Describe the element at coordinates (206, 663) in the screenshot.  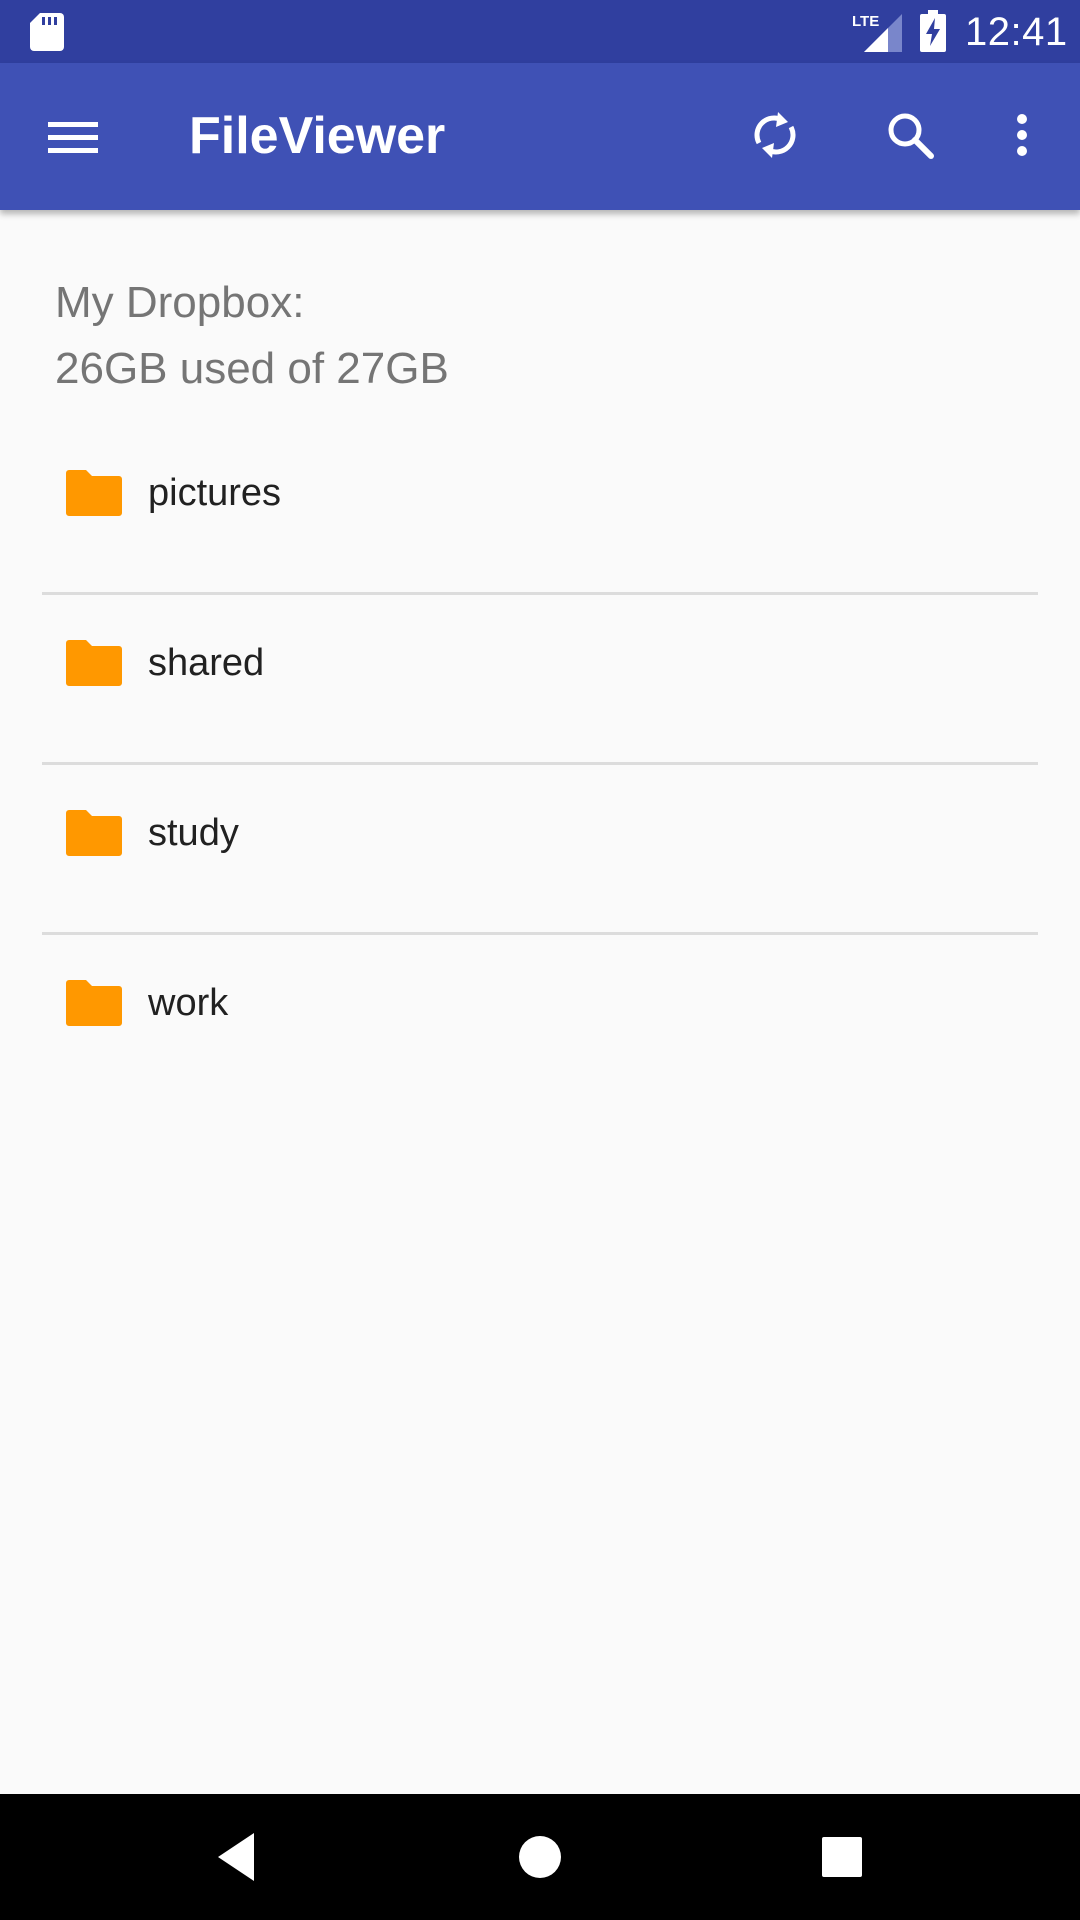
I see `folder-name: shared` at that location.